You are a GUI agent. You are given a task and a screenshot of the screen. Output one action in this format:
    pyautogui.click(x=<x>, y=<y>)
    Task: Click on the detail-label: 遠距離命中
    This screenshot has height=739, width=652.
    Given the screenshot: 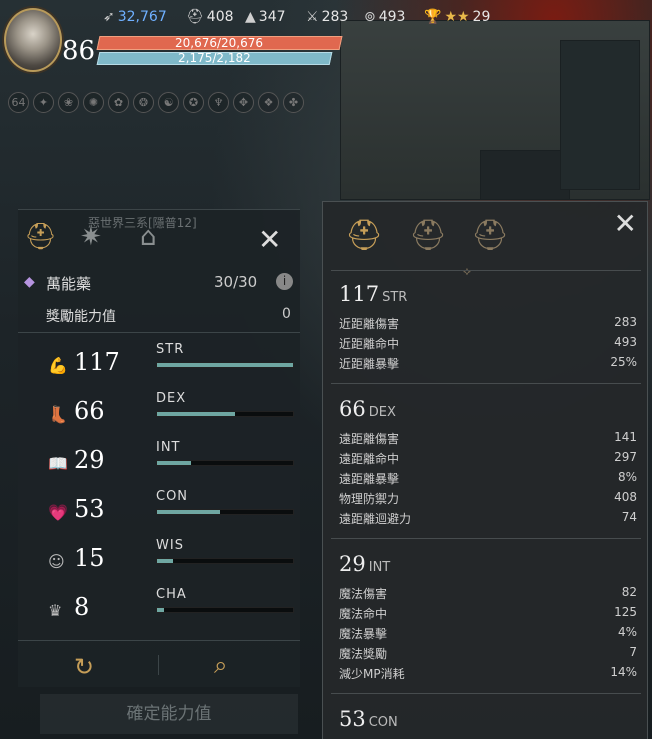 What is the action you would take?
    pyautogui.click(x=369, y=459)
    